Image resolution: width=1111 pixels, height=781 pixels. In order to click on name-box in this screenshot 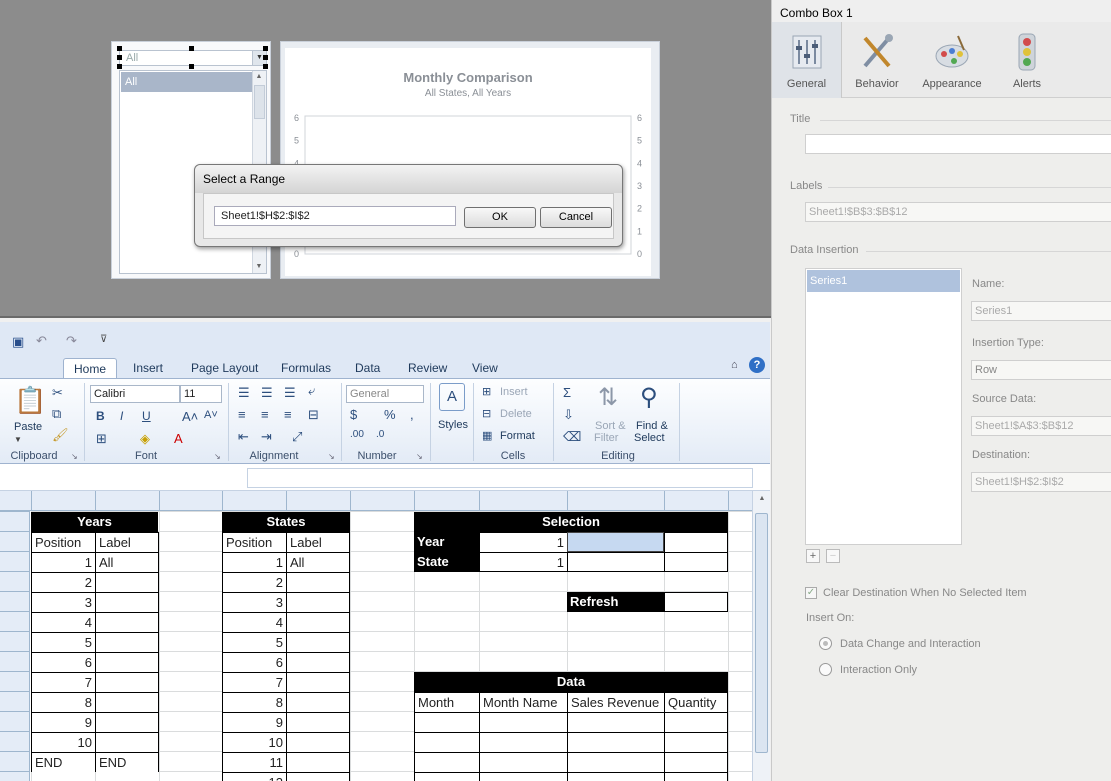, I will do `click(126, 478)`.